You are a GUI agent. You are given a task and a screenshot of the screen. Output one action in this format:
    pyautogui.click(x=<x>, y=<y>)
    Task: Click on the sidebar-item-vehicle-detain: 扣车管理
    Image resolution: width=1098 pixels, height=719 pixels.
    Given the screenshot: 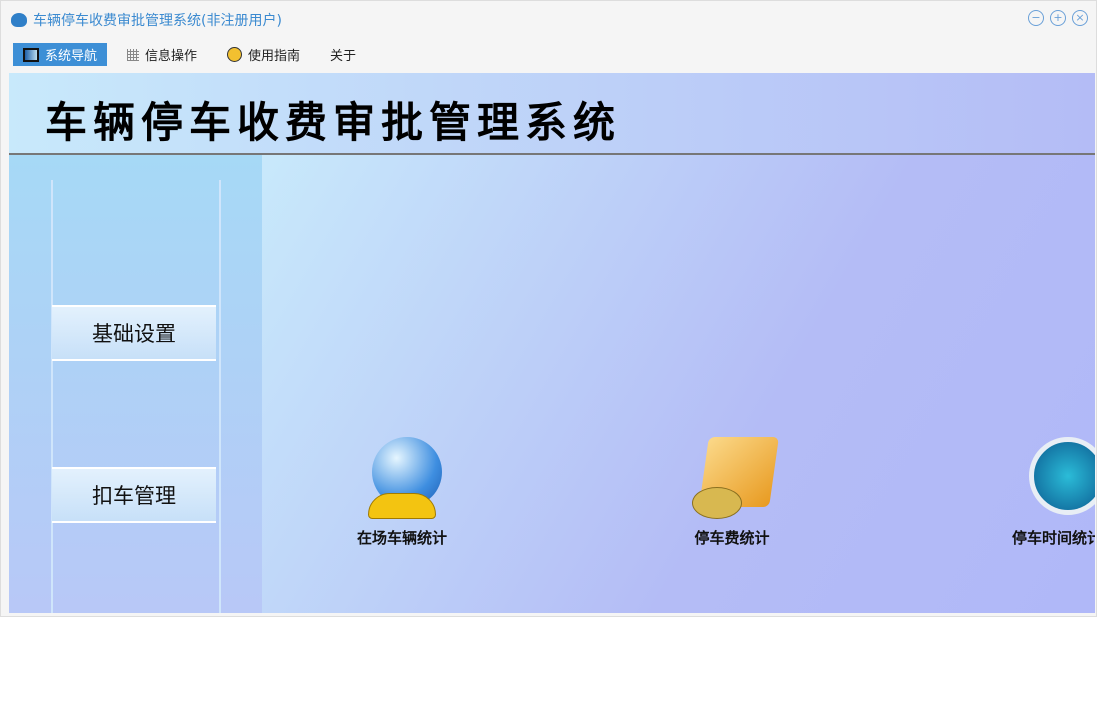 What is the action you would take?
    pyautogui.click(x=134, y=495)
    